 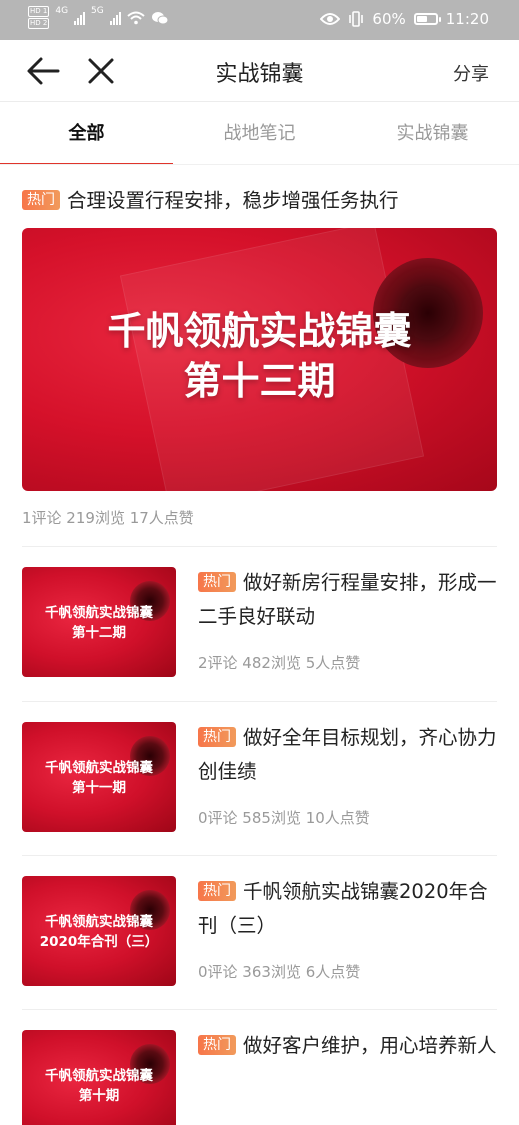 I want to click on item-title: 热门 做好客户维护，用心培养新人, so click(x=347, y=1046).